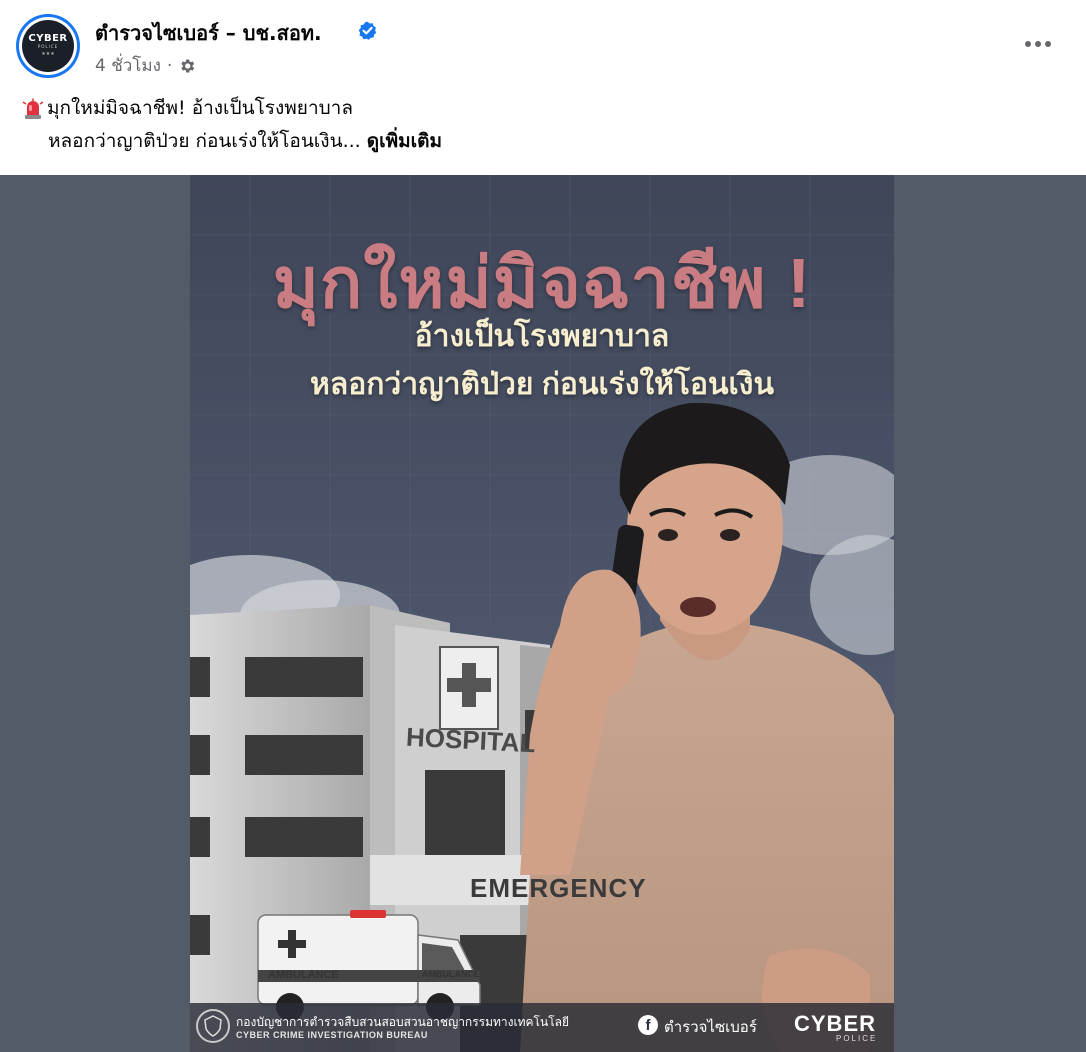 This screenshot has width=1086, height=1052. I want to click on post-timestamp: 4 ชั่วโมง, so click(128, 65).